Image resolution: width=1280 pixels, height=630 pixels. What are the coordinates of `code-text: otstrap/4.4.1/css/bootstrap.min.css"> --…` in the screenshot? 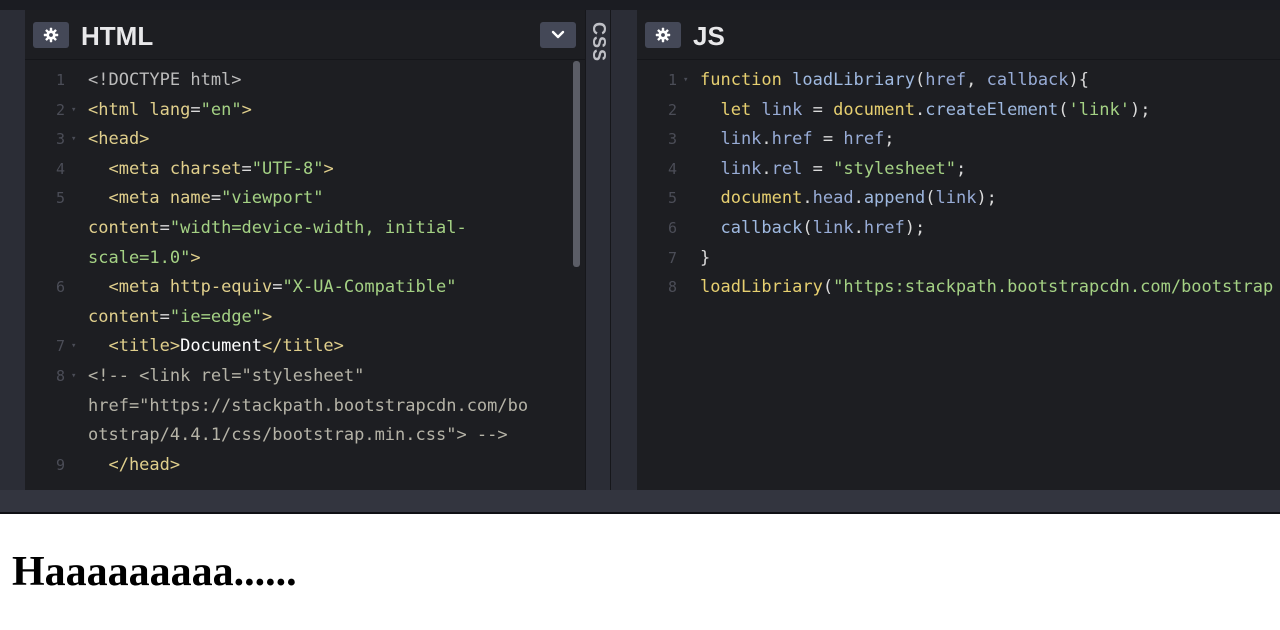 It's located at (298, 435).